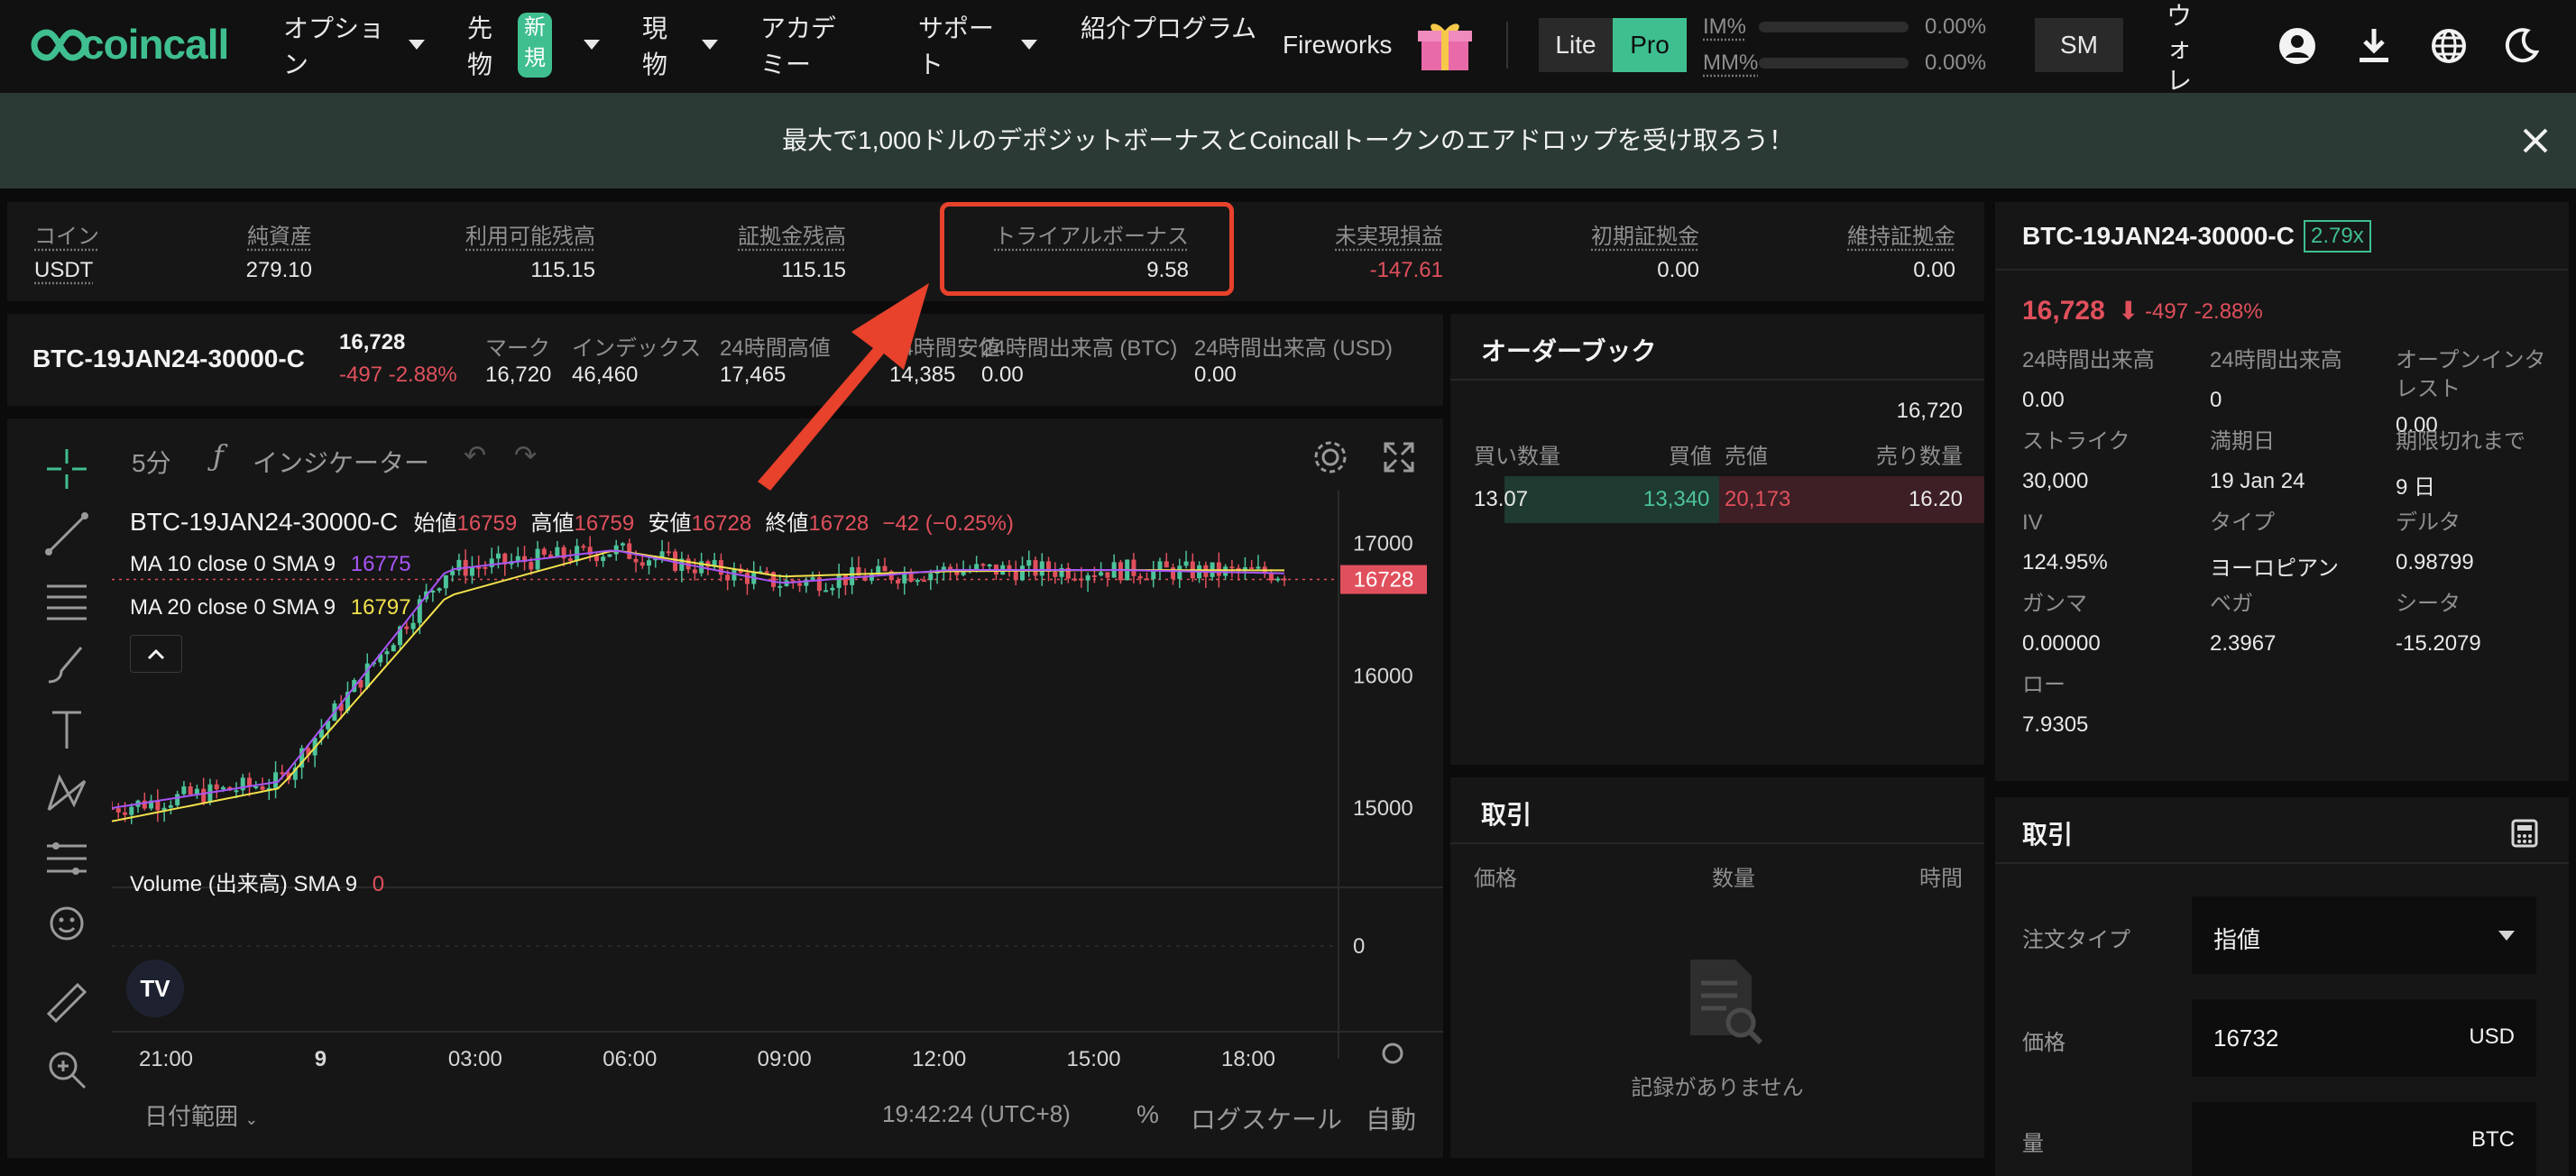  Describe the element at coordinates (166, 1059) in the screenshot. I see `x-tick-label: 21:00` at that location.